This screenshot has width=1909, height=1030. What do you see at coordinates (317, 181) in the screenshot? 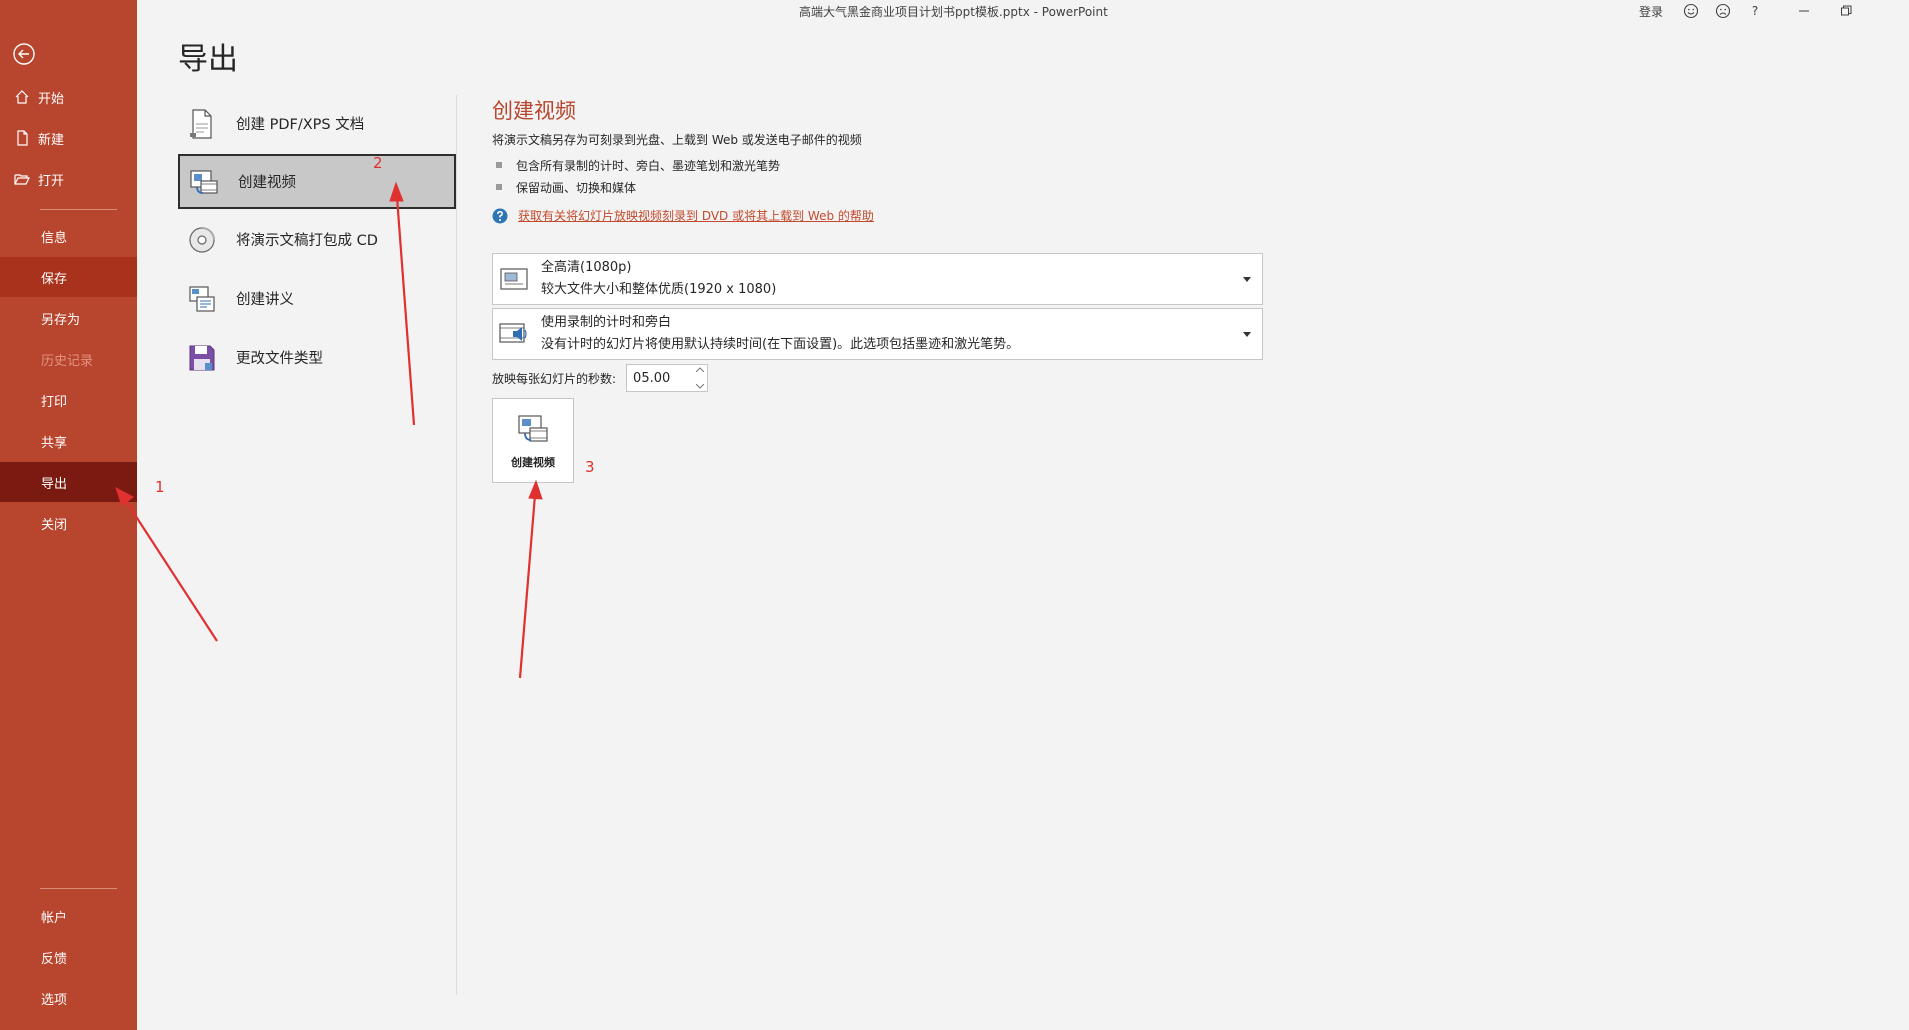
I see `export-option-video: 创建视频` at bounding box center [317, 181].